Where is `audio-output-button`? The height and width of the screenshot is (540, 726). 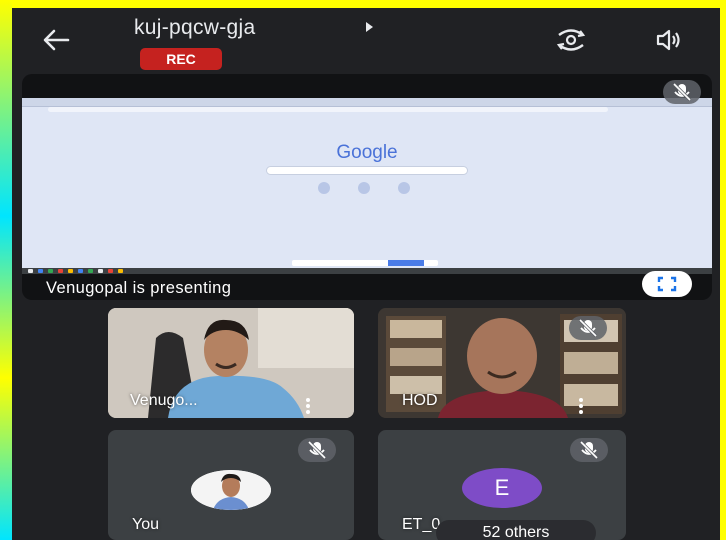
audio-output-button is located at coordinates (670, 40).